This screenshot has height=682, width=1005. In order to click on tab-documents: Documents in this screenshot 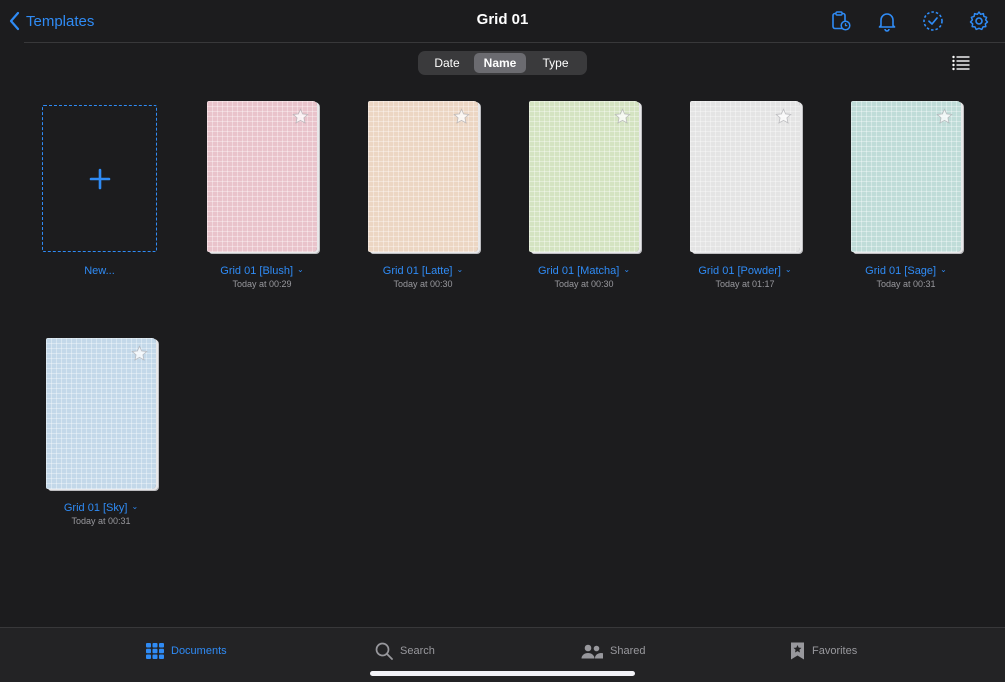, I will do `click(186, 651)`.